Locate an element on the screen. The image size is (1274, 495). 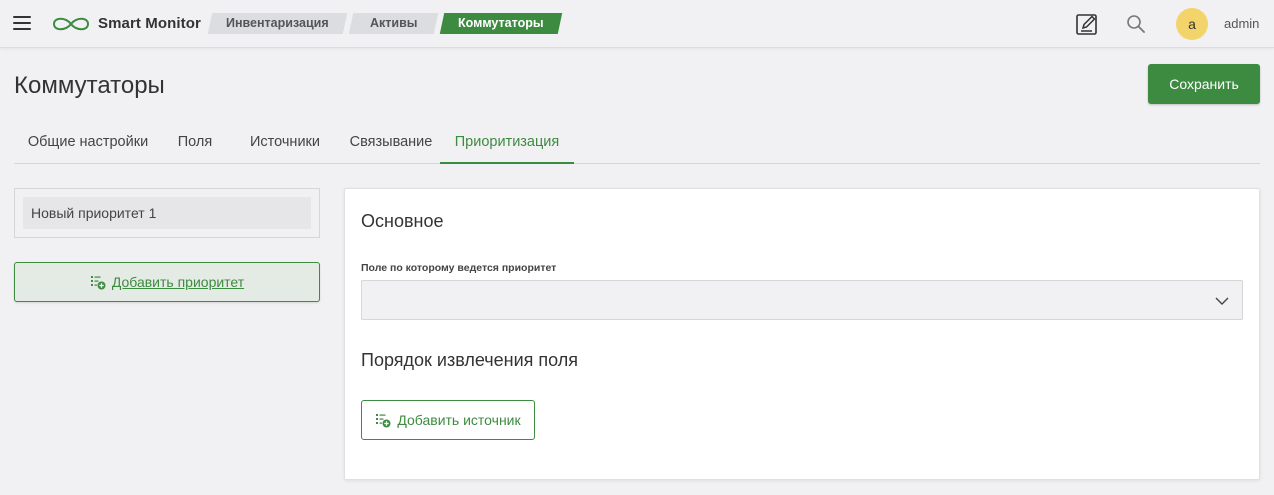
breadcrumb-inventory: Инвентаризация is located at coordinates (277, 23).